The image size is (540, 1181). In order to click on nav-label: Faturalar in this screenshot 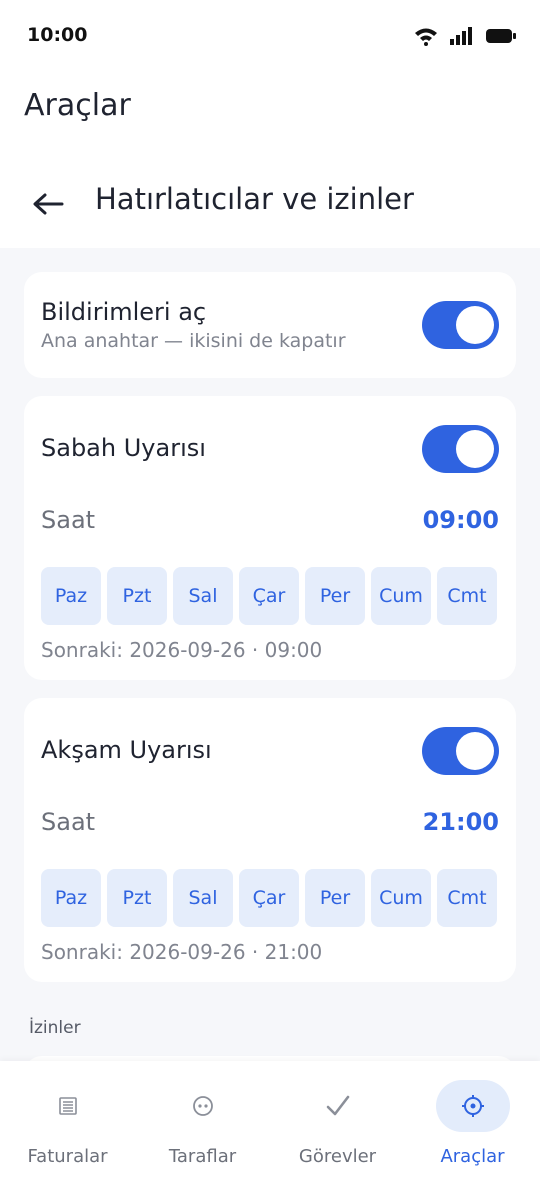, I will do `click(67, 1156)`.